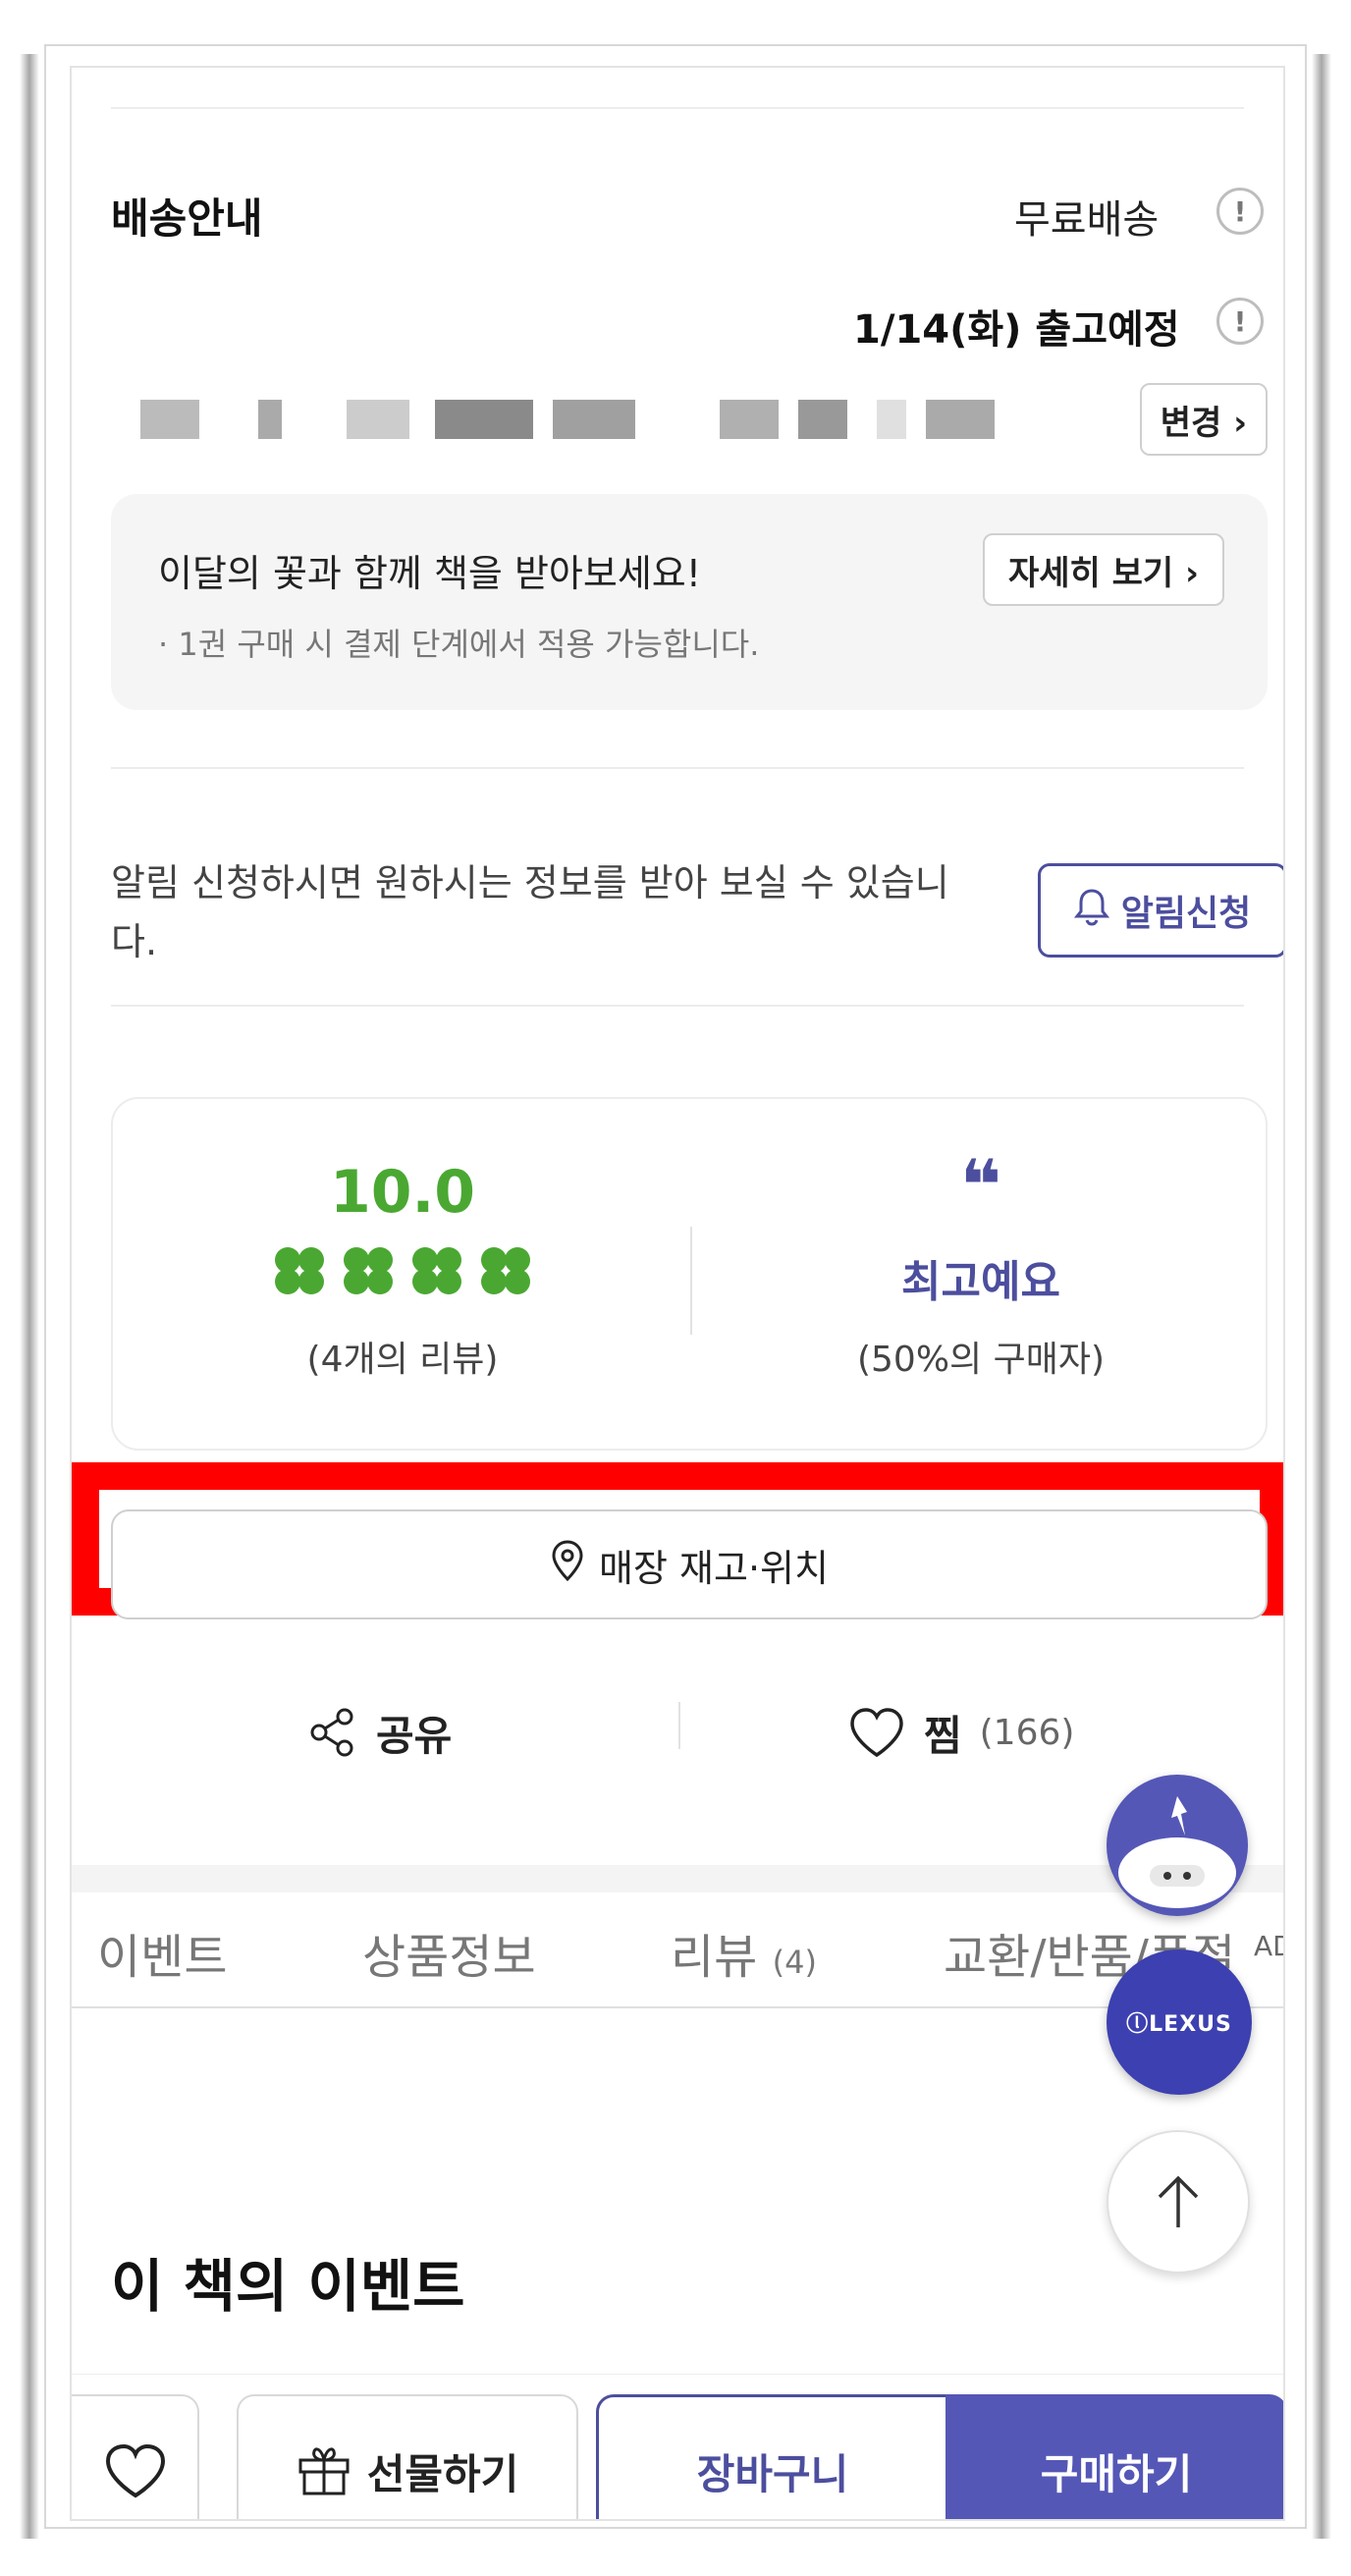 Image resolution: width=1351 pixels, height=2576 pixels. Describe the element at coordinates (981, 1360) in the screenshot. I see `buyer-percentage: (50%의 구매자)` at that location.